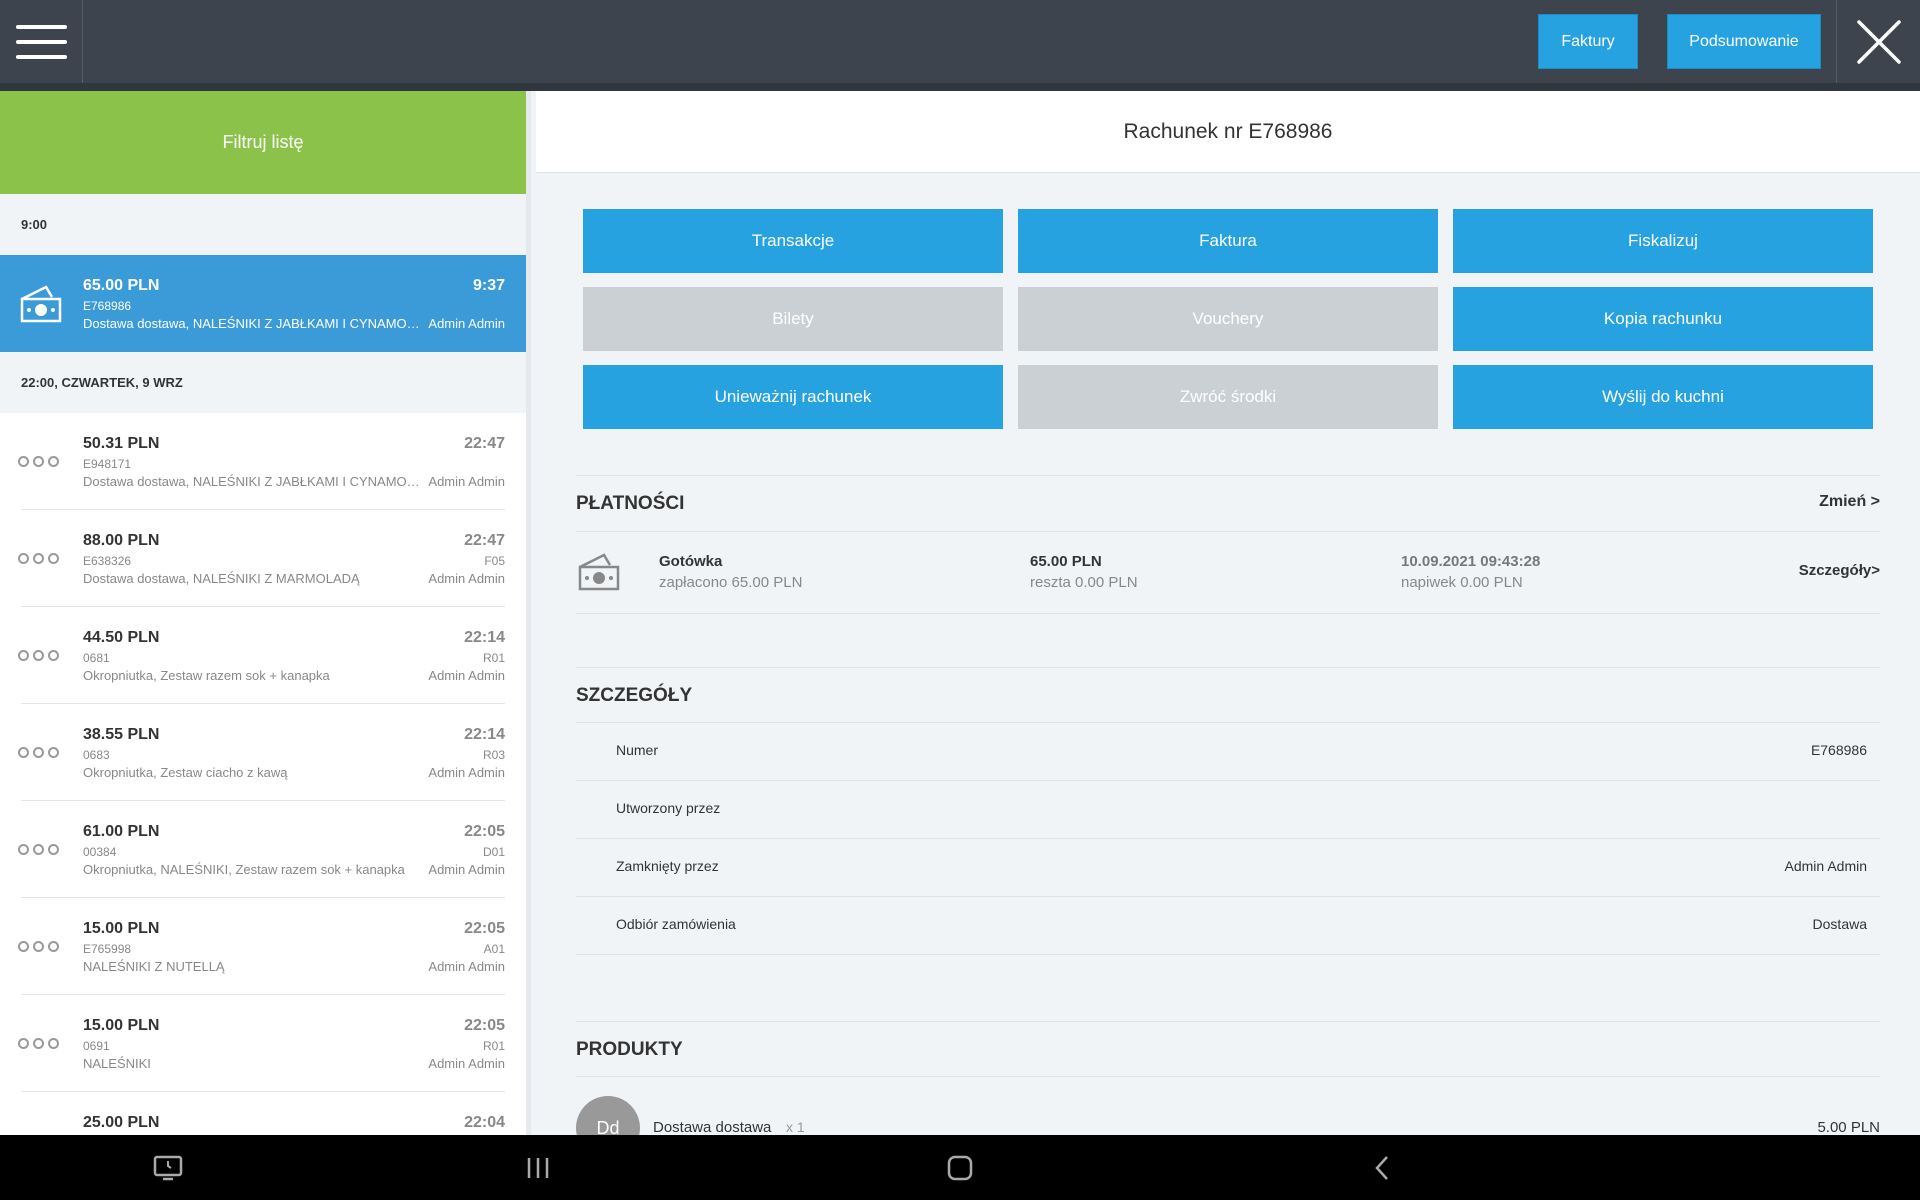  I want to click on product-price: 5.00 PLN, so click(1848, 1127).